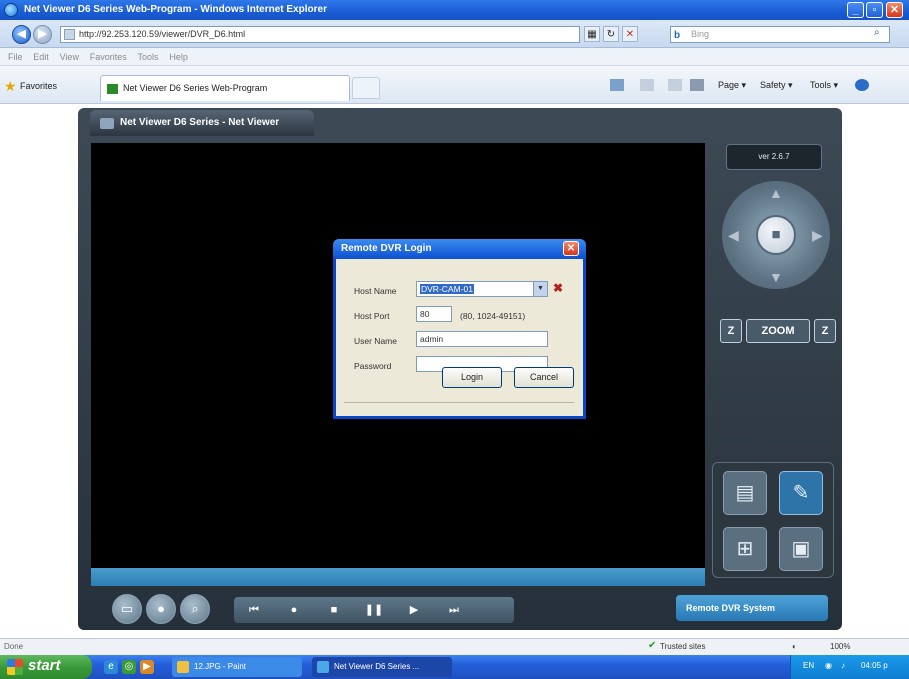  What do you see at coordinates (14, 646) in the screenshot?
I see `status-text: Done` at bounding box center [14, 646].